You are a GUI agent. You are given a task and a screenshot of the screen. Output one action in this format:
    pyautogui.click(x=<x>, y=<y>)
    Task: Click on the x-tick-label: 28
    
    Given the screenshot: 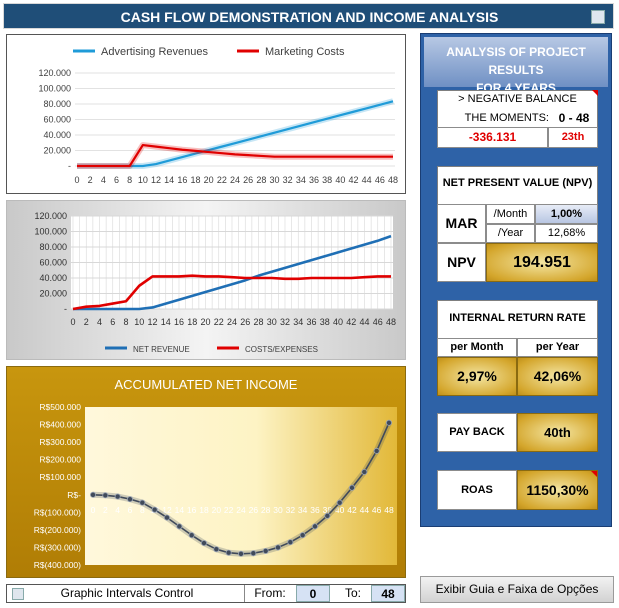 What is the action you would take?
    pyautogui.click(x=261, y=180)
    